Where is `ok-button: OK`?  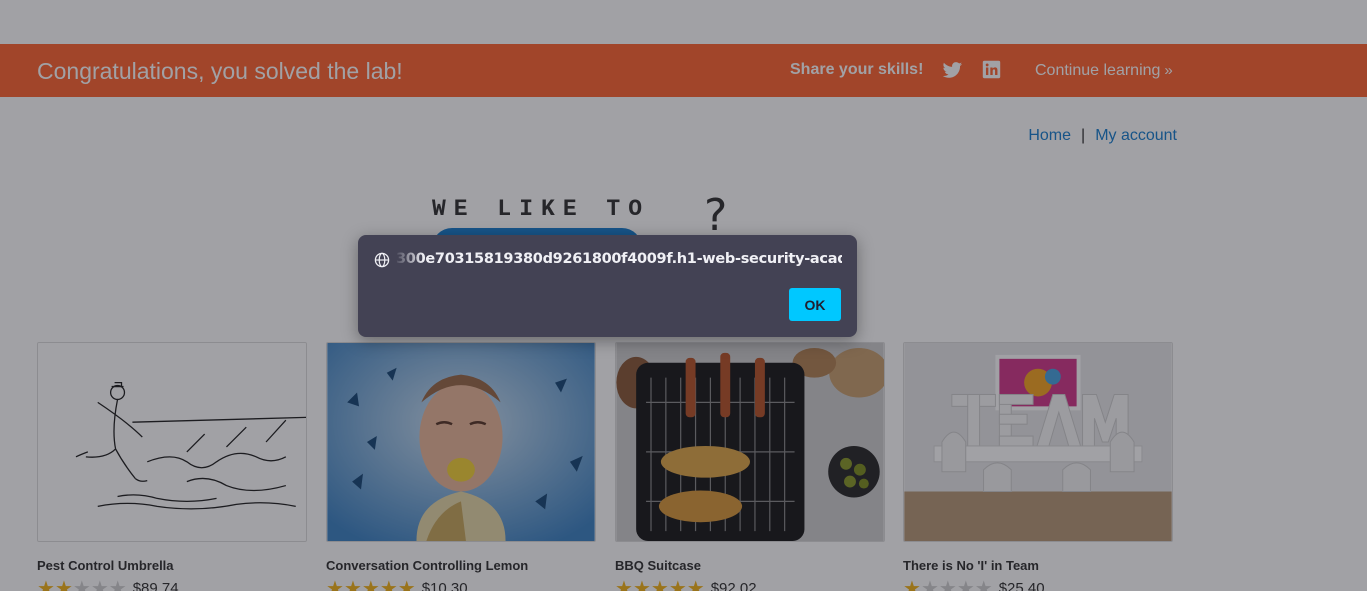
ok-button: OK is located at coordinates (815, 304).